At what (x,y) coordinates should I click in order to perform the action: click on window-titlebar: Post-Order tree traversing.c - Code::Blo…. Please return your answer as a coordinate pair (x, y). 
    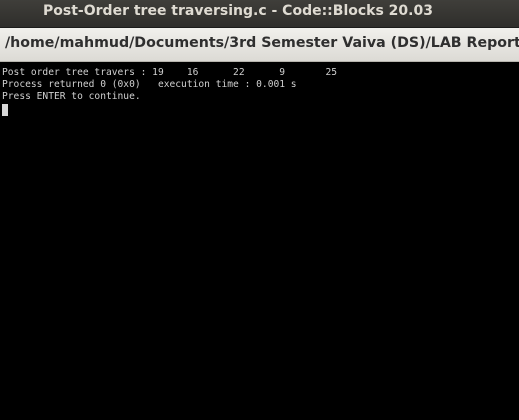
    Looking at the image, I should click on (259, 14).